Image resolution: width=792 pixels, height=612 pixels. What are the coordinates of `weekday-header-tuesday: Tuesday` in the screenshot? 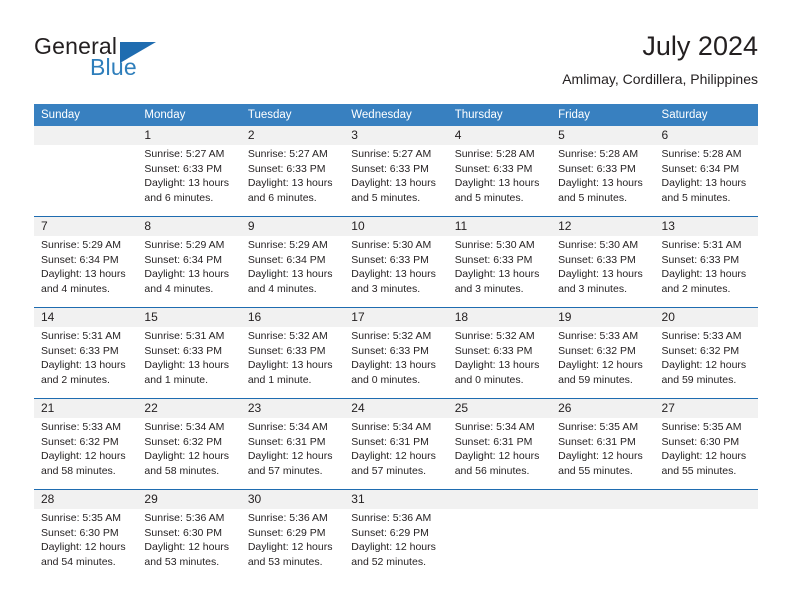 It's located at (269, 115).